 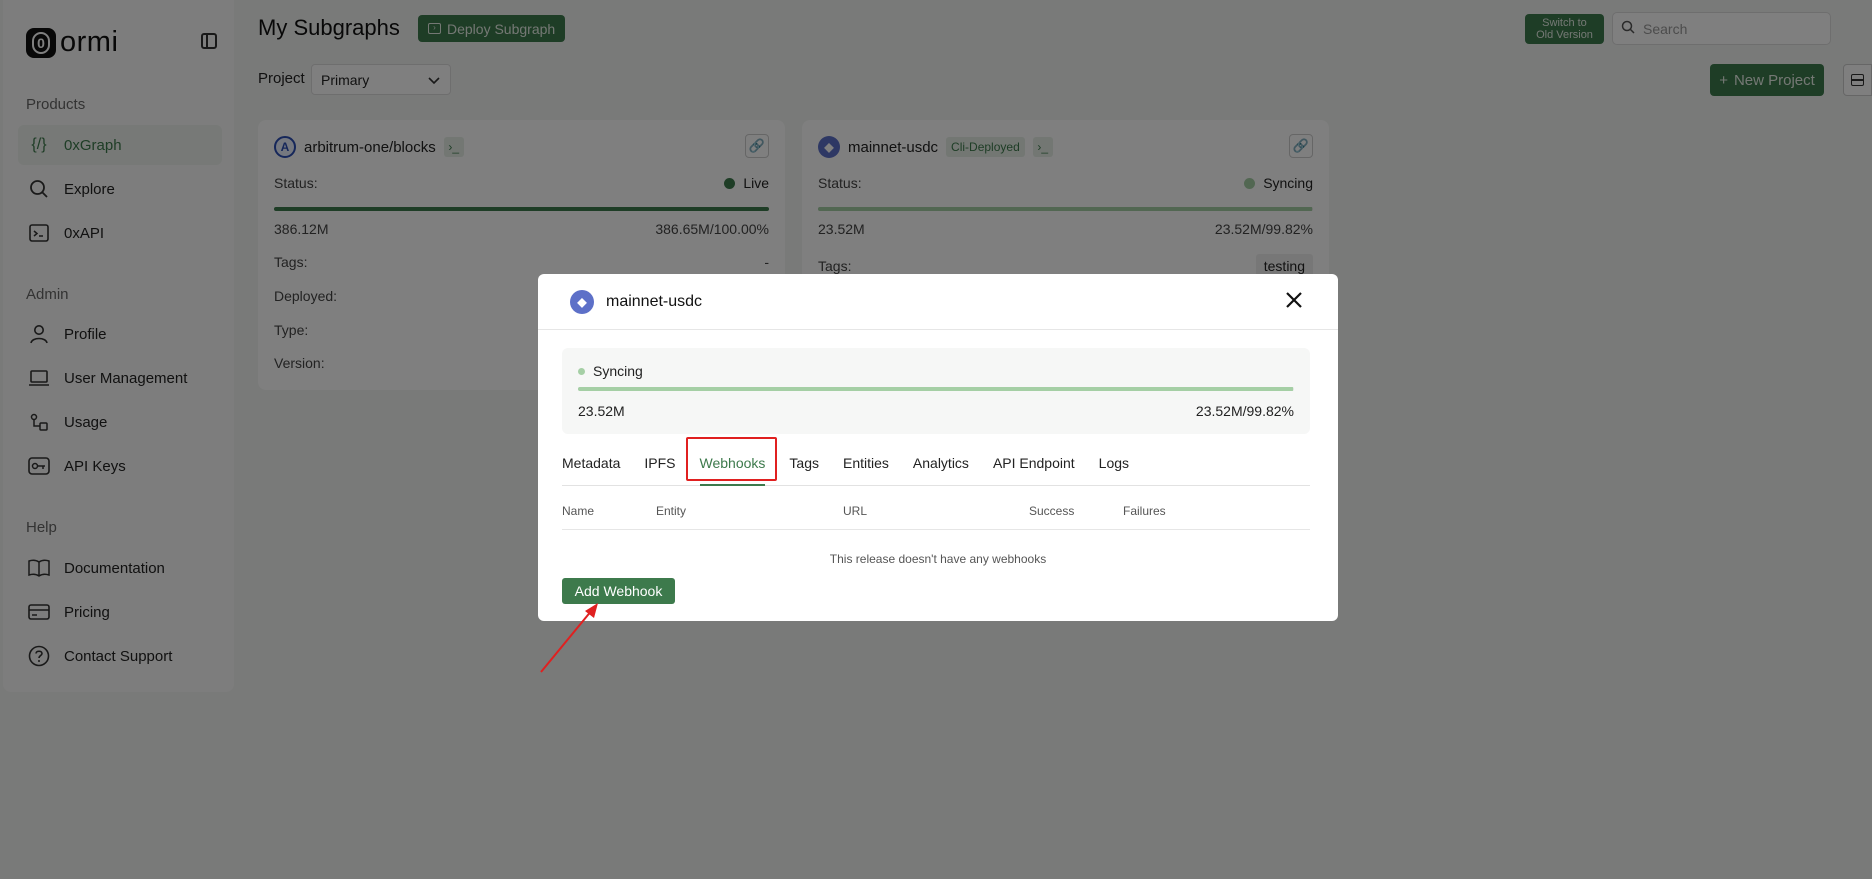 What do you see at coordinates (938, 559) in the screenshot?
I see `empty-state-message: This release doesn't have any webhooks` at bounding box center [938, 559].